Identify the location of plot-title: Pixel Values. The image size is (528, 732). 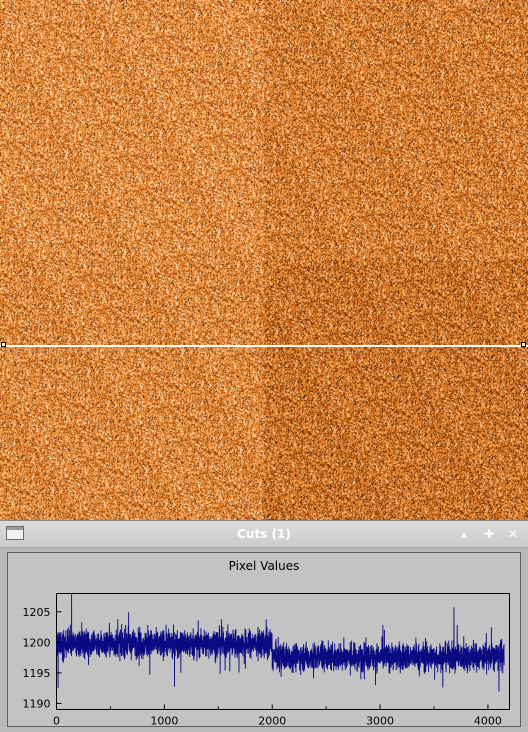
(264, 566).